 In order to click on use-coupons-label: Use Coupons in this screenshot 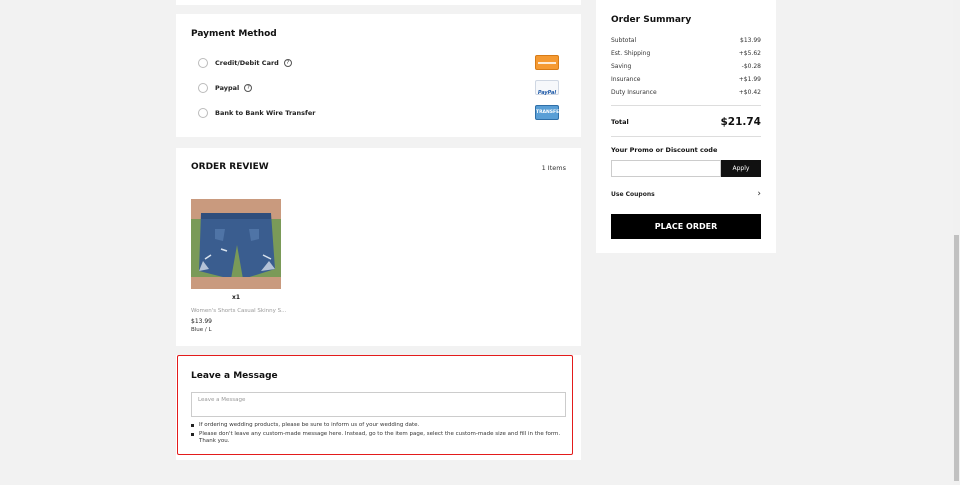, I will do `click(633, 194)`.